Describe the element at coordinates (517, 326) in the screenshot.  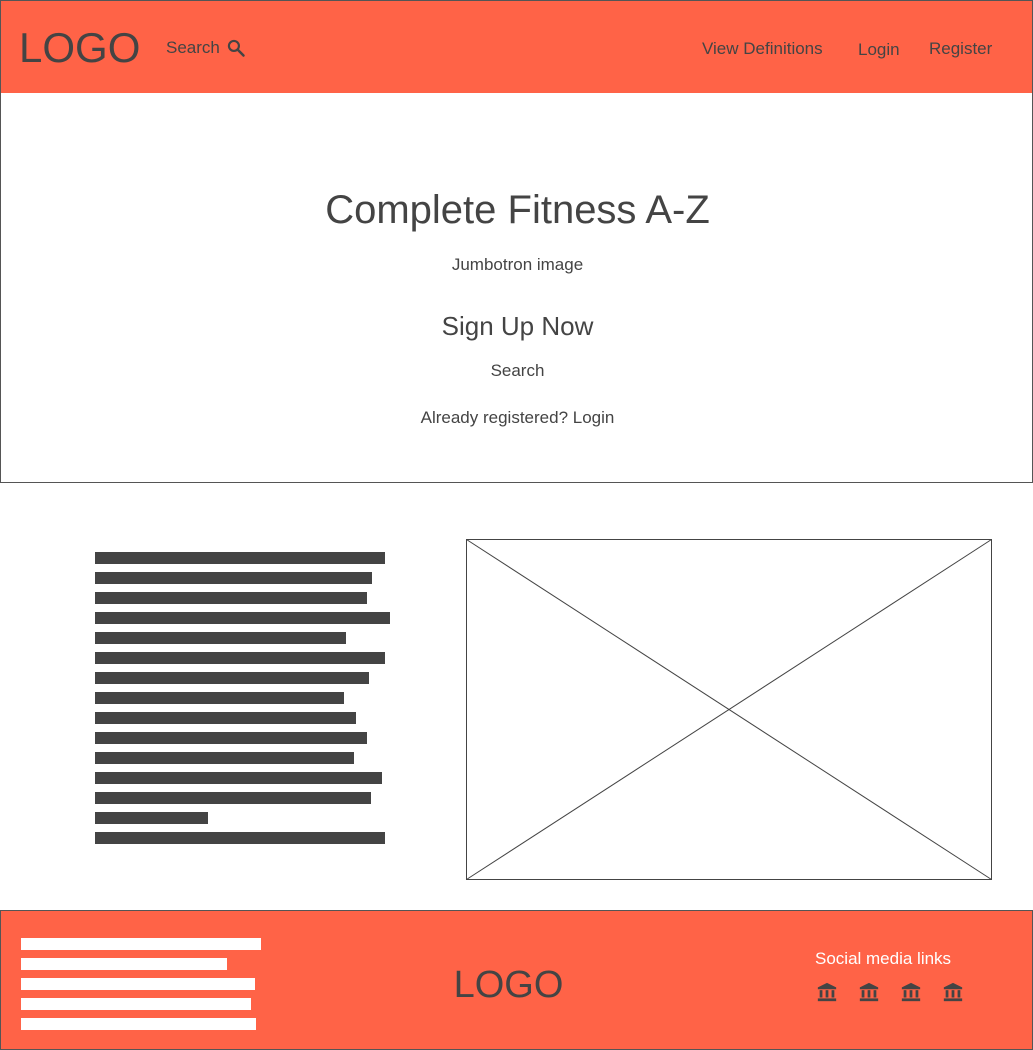
I see `sign-up-button: Sign Up Now` at that location.